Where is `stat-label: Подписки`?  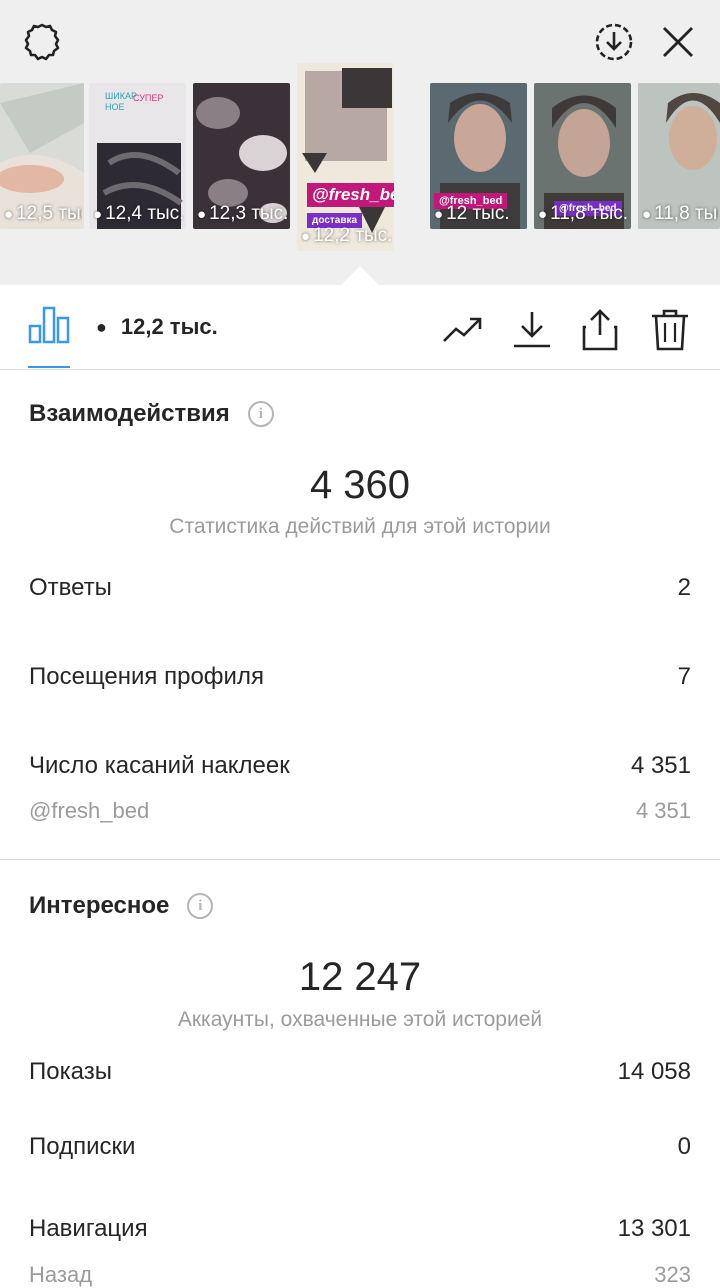 stat-label: Подписки is located at coordinates (82, 1146).